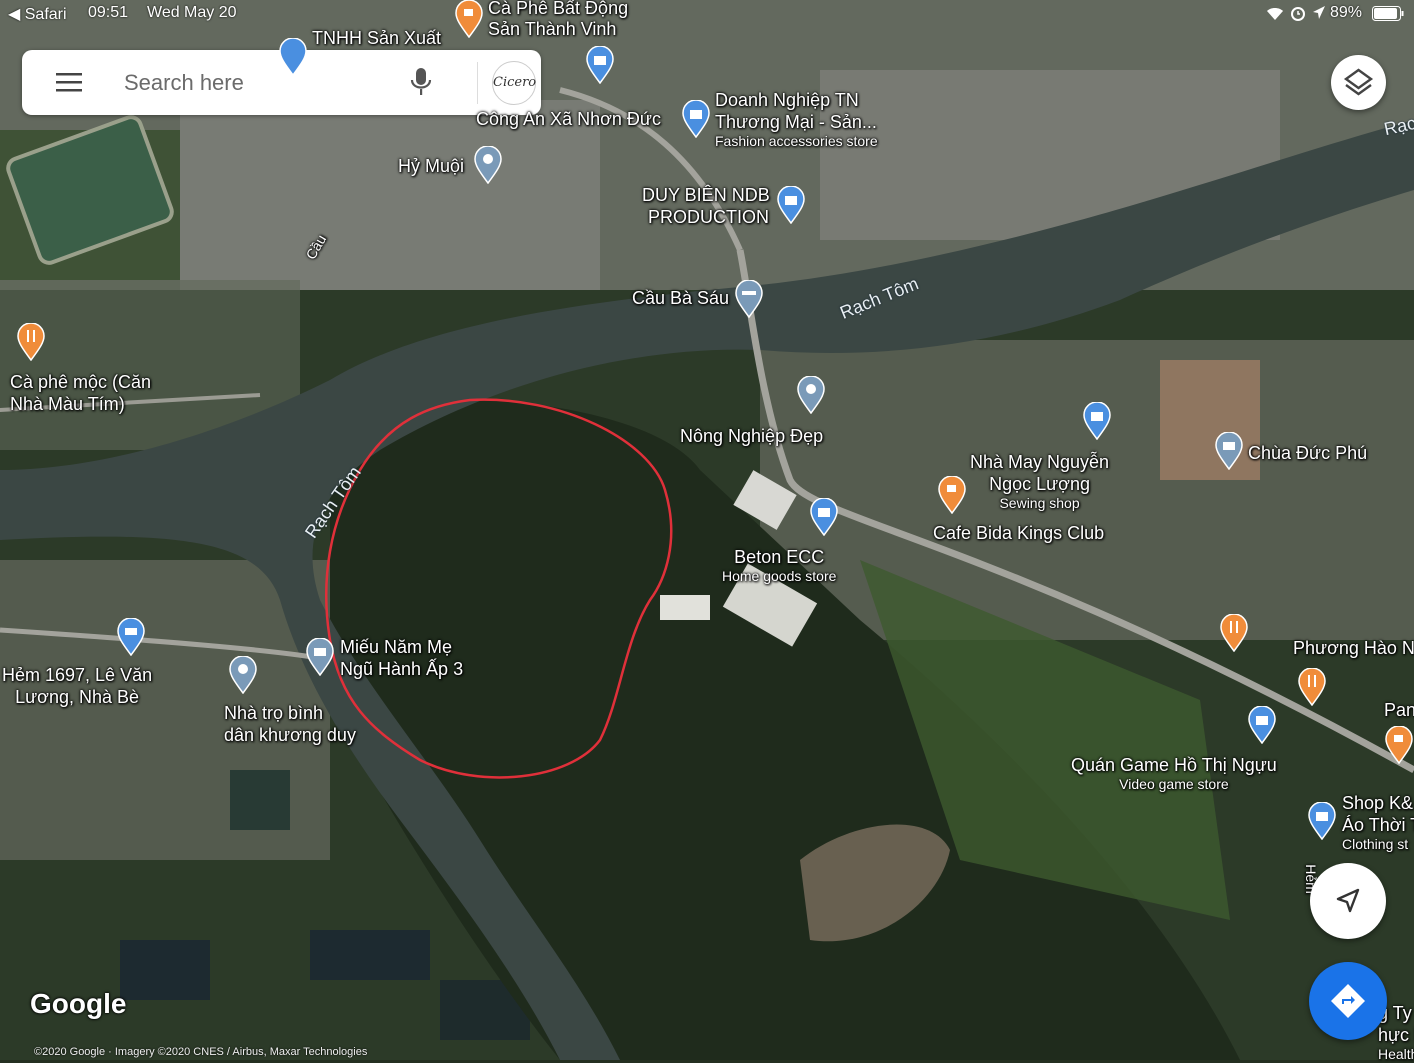 The width and height of the screenshot is (1414, 1063). What do you see at coordinates (568, 119) in the screenshot?
I see `map-label: Công An Xã Nhơn Đức` at bounding box center [568, 119].